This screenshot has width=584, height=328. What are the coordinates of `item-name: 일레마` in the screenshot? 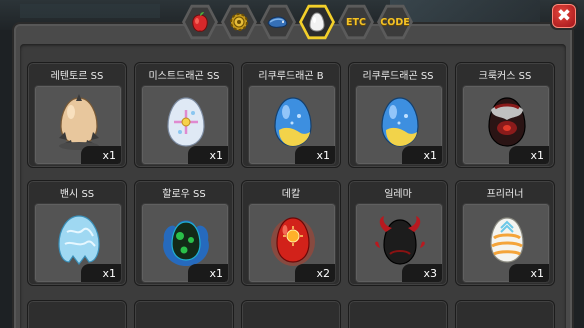 It's located at (398, 194).